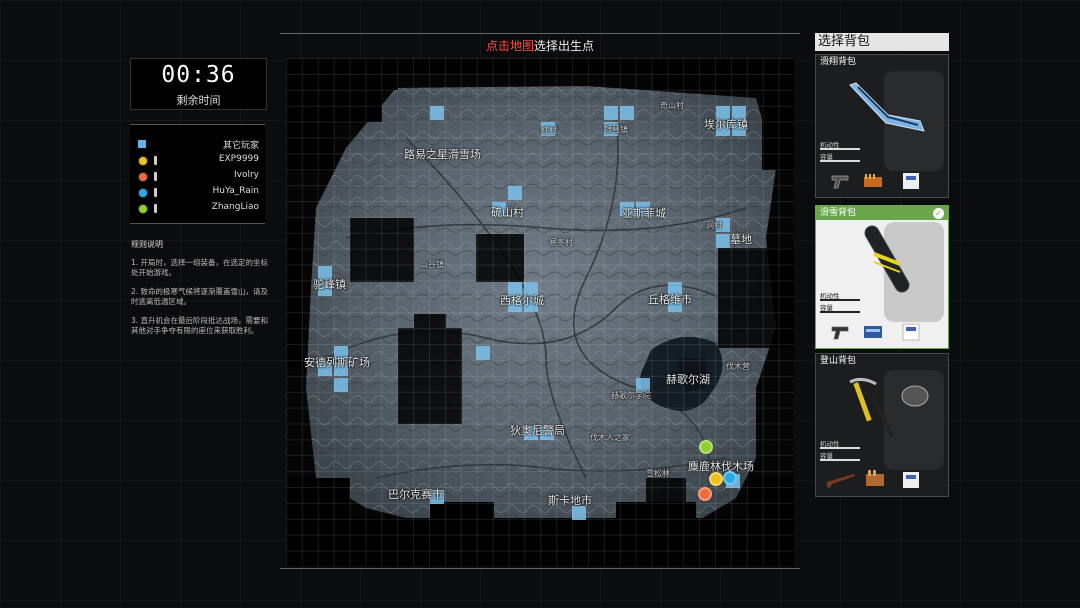 This screenshot has width=1080, height=608. Describe the element at coordinates (537, 430) in the screenshot. I see `location-label: 狄奥尼警局` at that location.